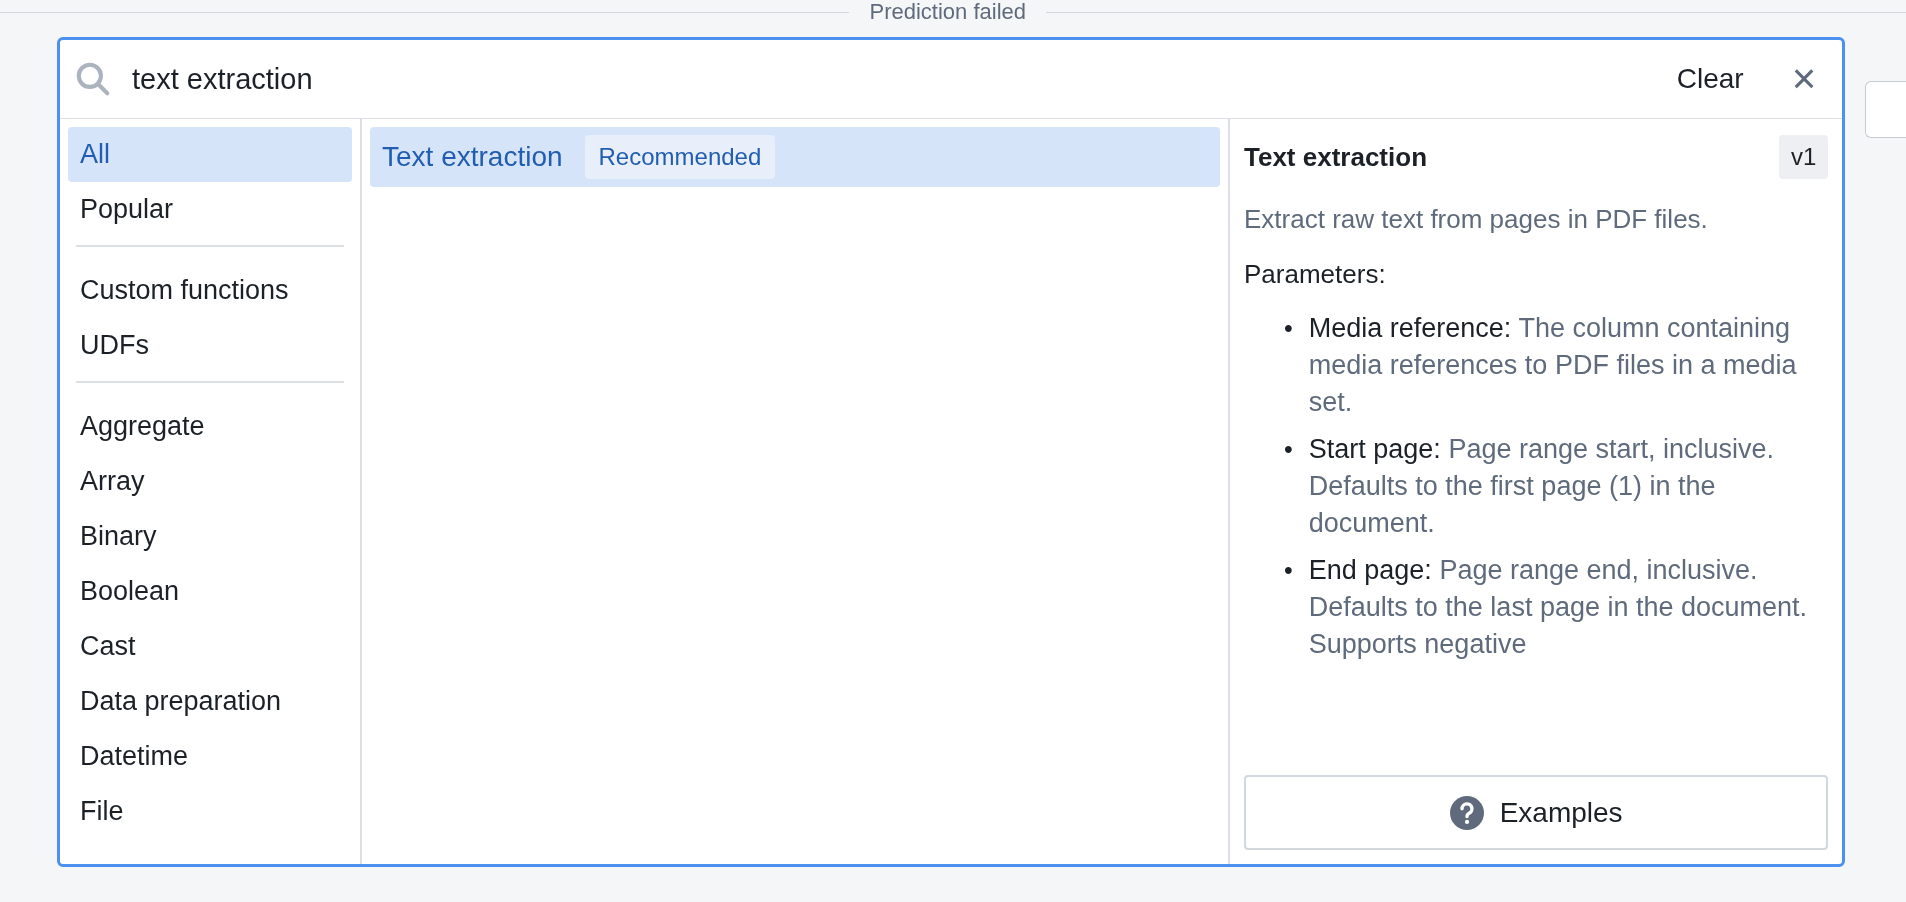 This screenshot has height=902, width=1906. I want to click on parameter-text: End page: Page range end, inclusive. Defaults to the last page in the document. Supports negative, so click(1558, 607).